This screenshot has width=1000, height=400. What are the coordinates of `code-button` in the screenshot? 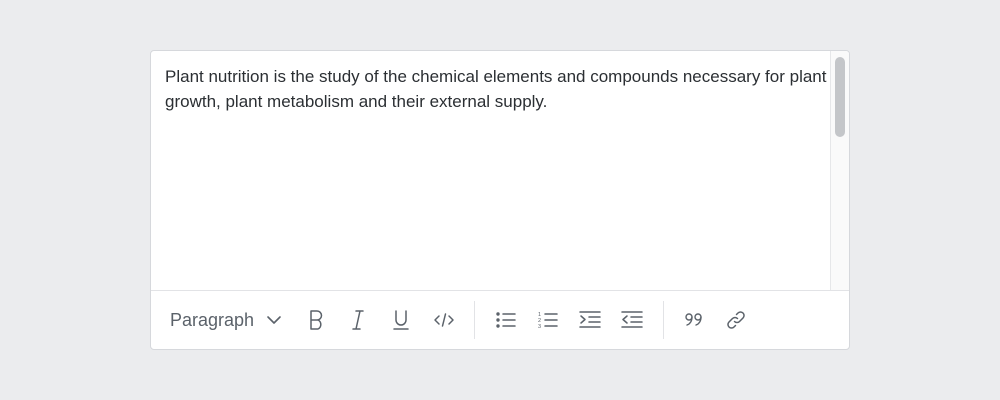 It's located at (444, 320).